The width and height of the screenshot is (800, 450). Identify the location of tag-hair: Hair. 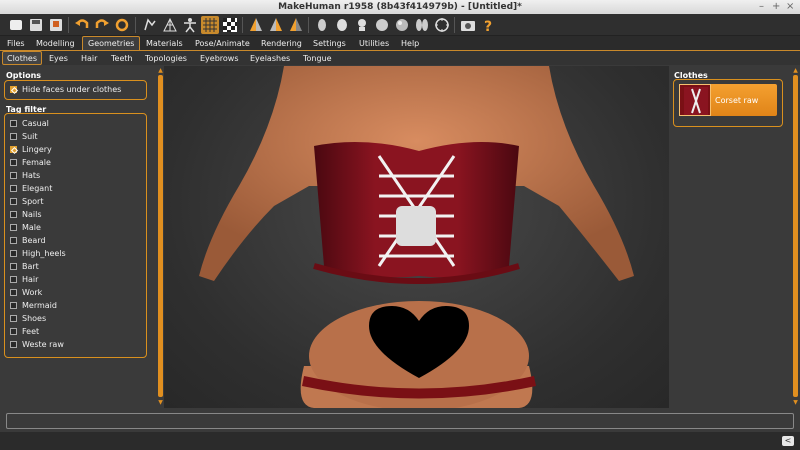
(24, 279).